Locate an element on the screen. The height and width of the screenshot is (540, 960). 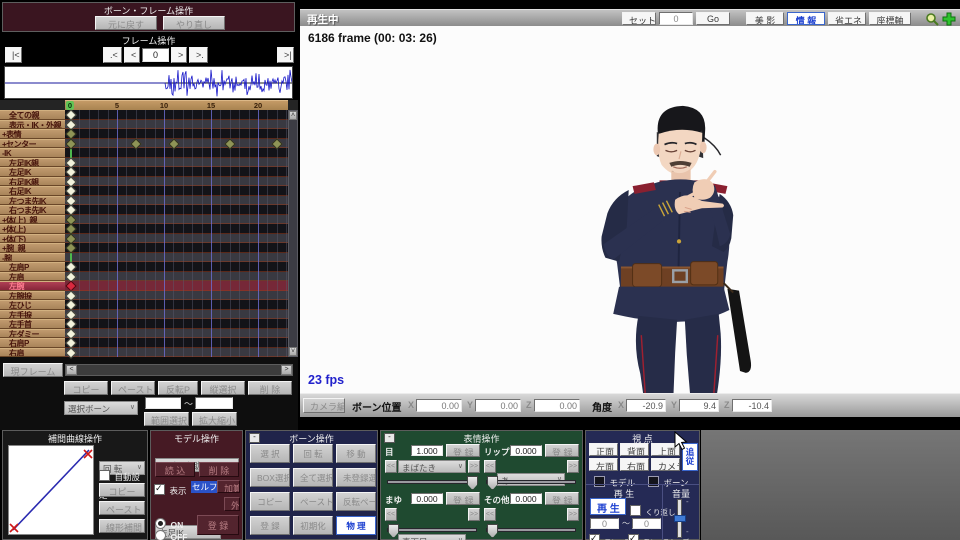
play-from-input is located at coordinates (604, 523).